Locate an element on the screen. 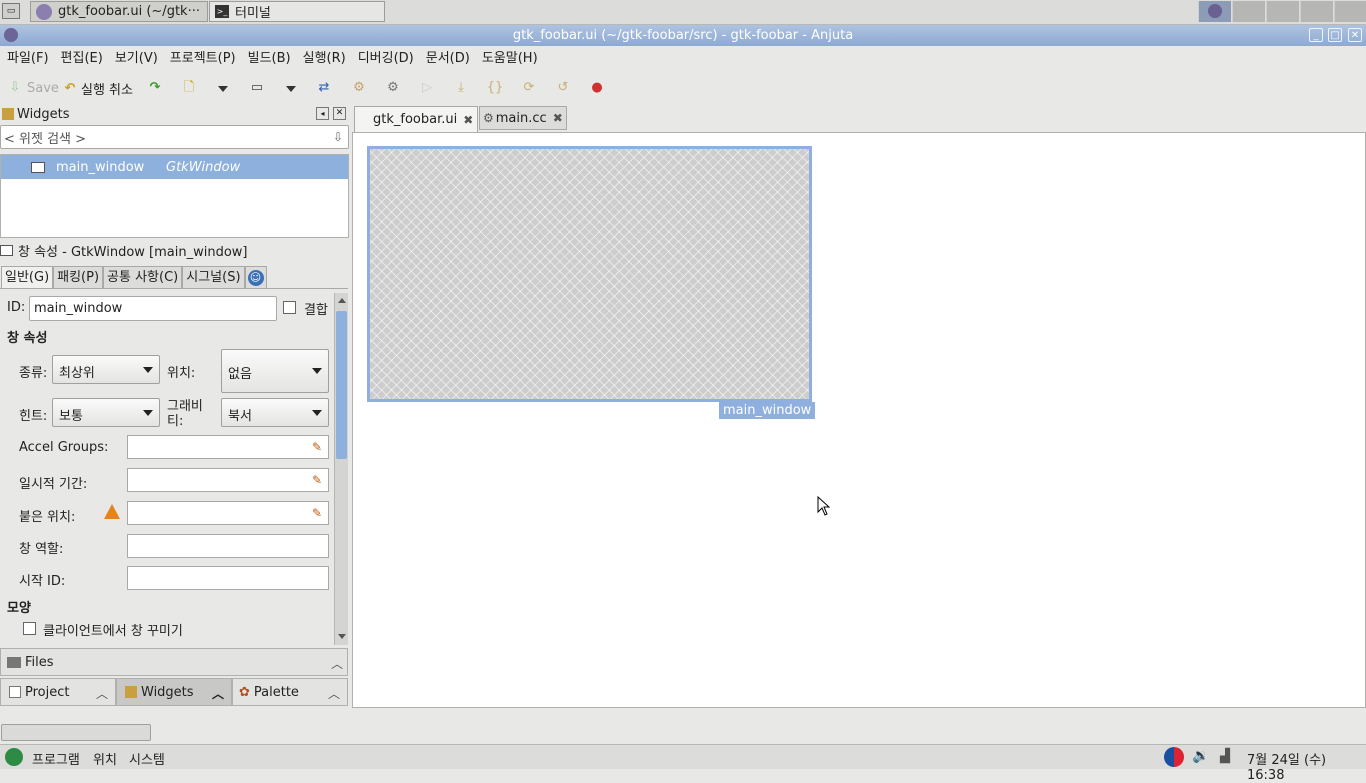 The width and height of the screenshot is (1366, 783). tab-common: 공통 사항(C) is located at coordinates (143, 277).